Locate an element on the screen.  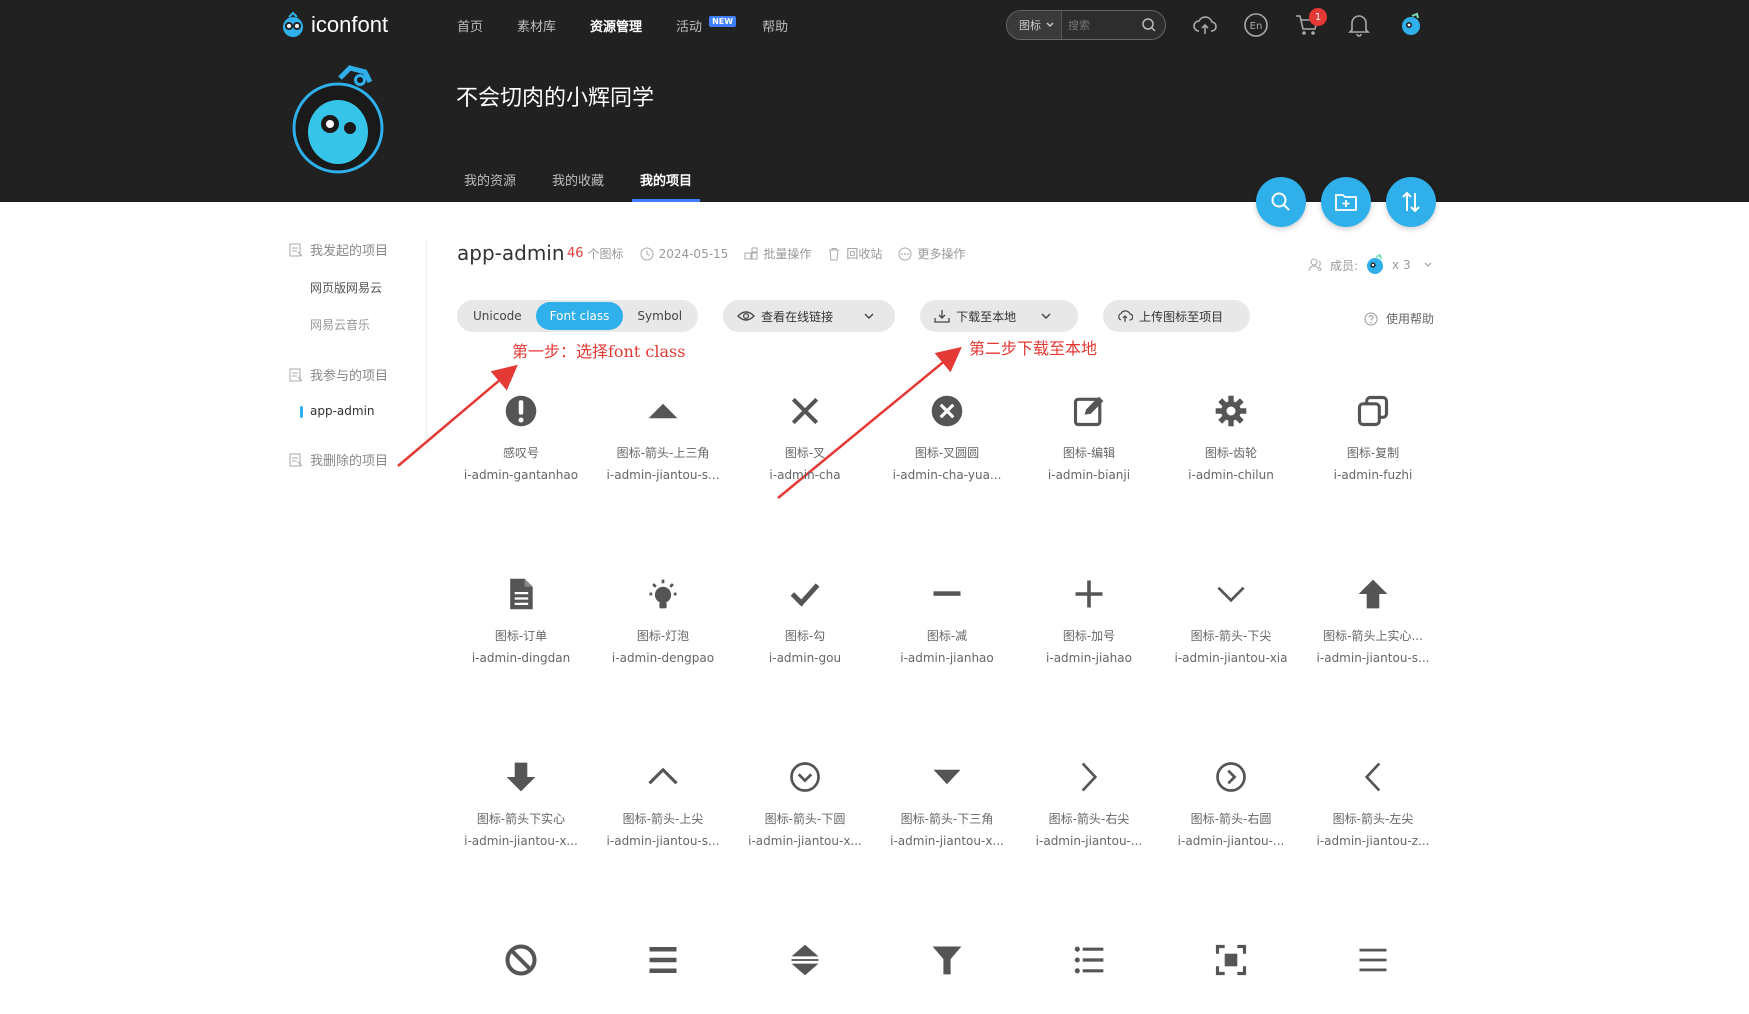
user-avatar-small is located at coordinates (1411, 25).